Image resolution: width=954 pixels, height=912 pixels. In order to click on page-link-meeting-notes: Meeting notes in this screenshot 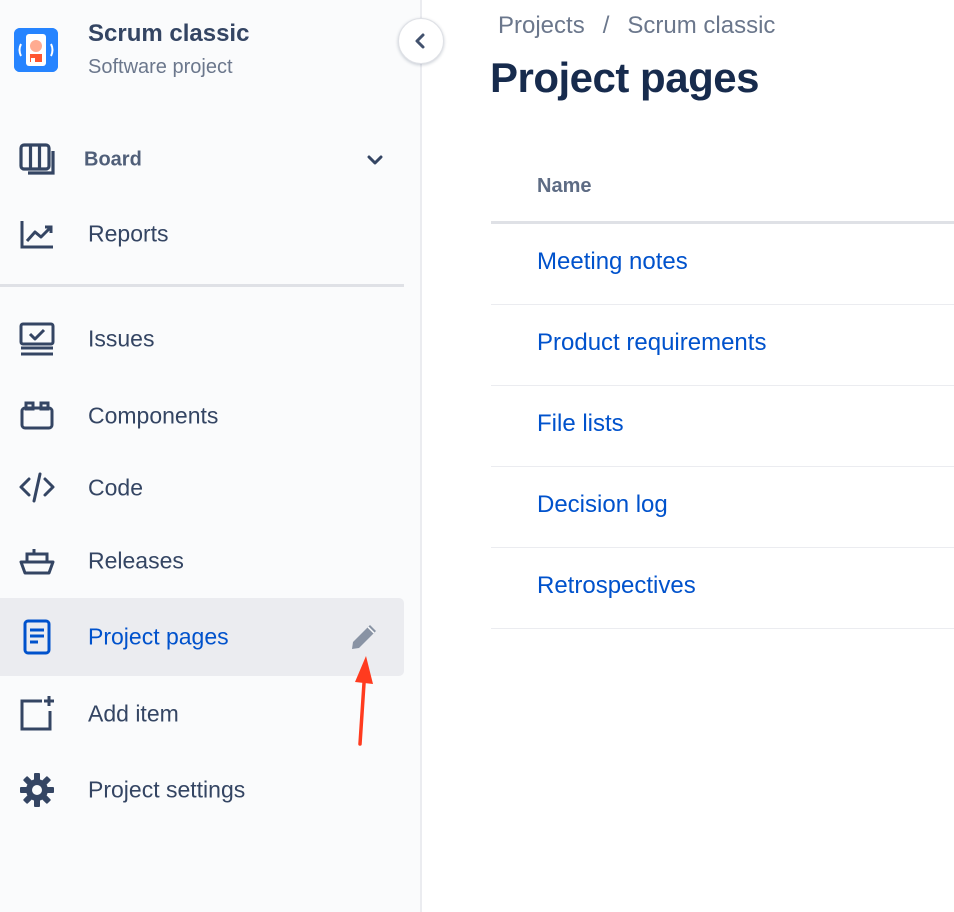, I will do `click(612, 262)`.